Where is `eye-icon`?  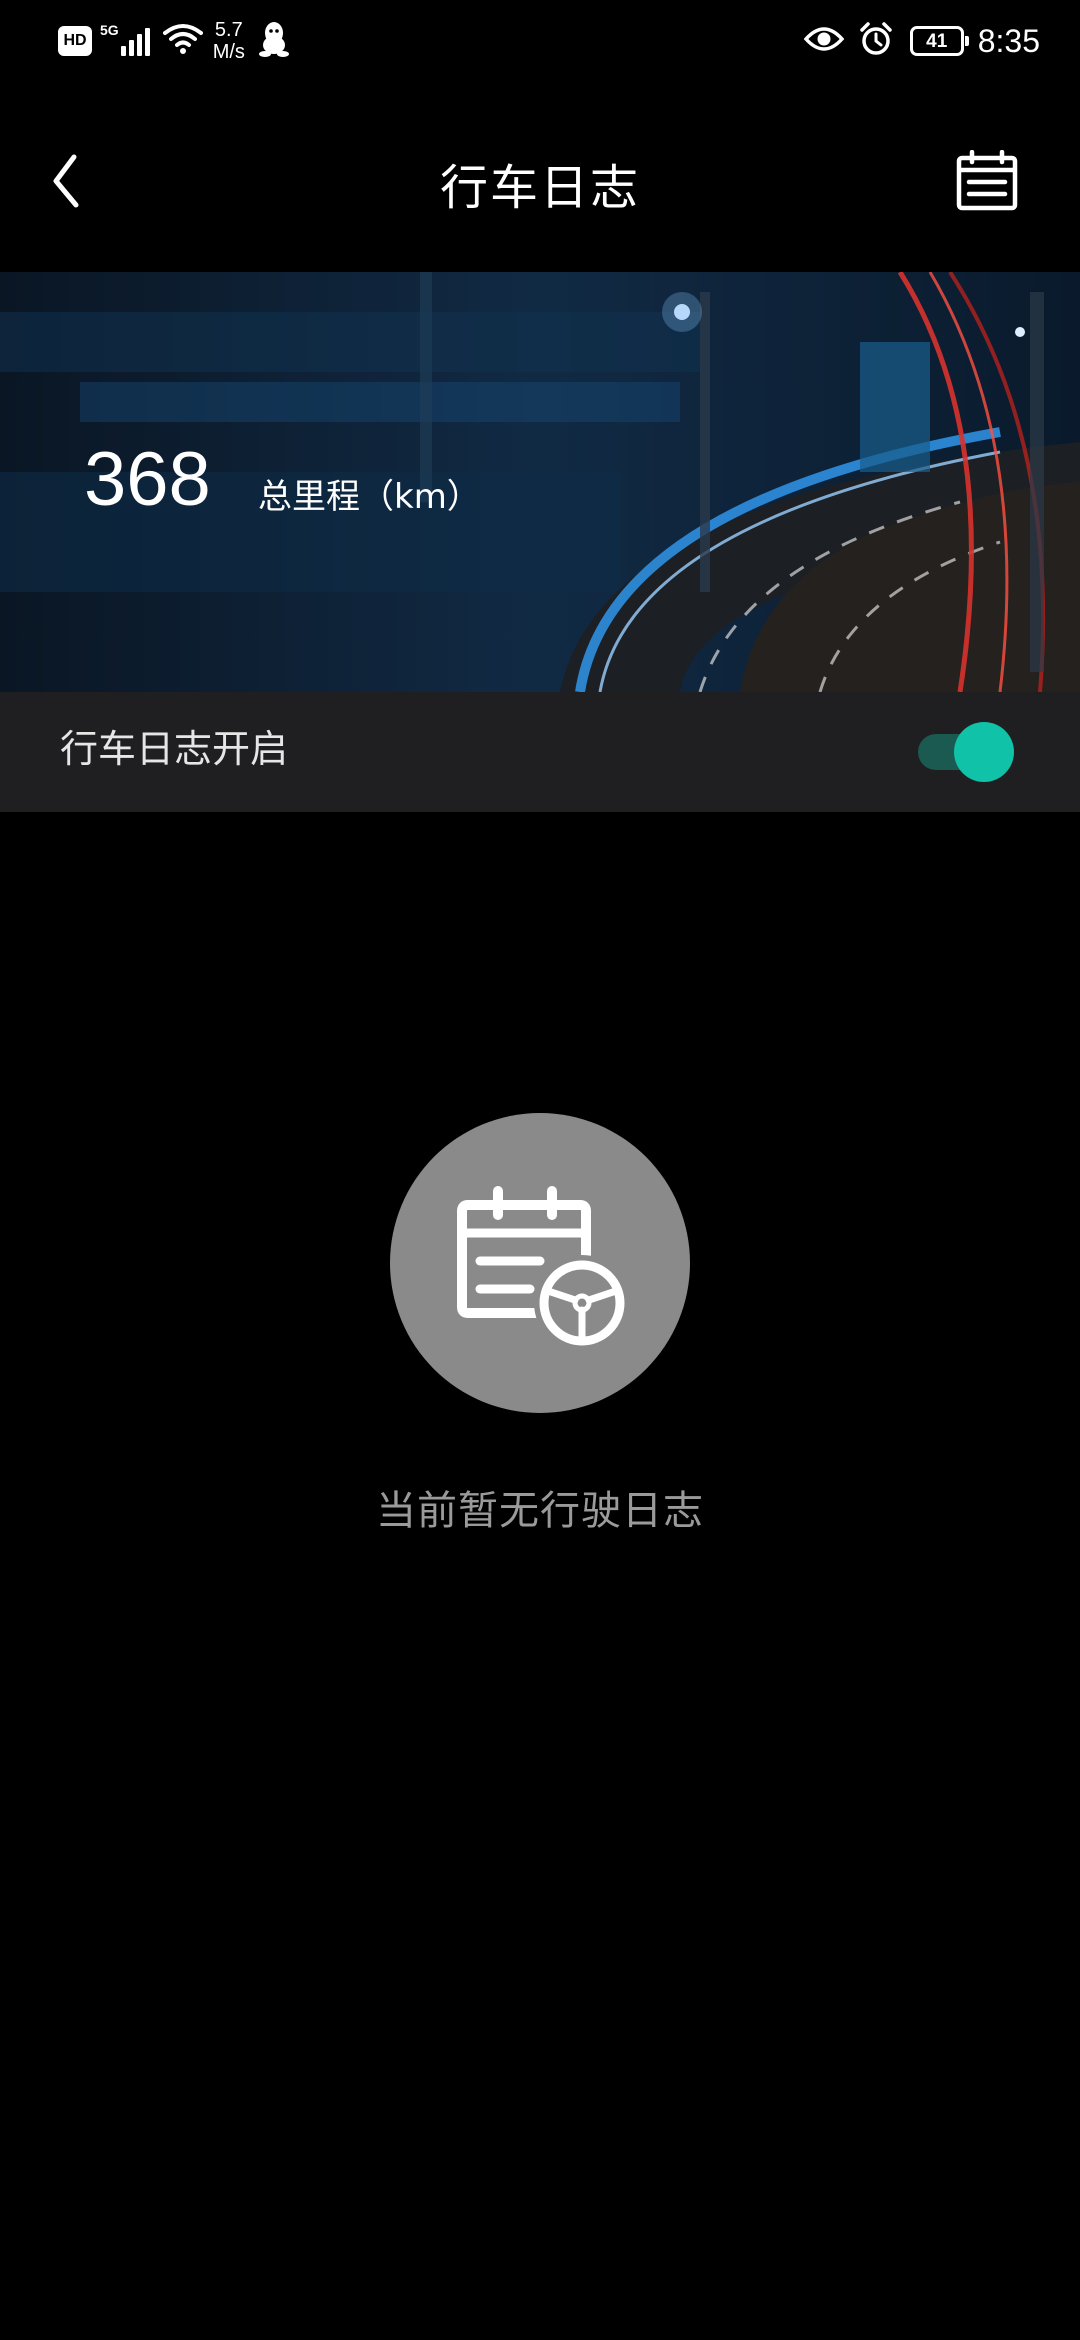
eye-icon is located at coordinates (824, 41).